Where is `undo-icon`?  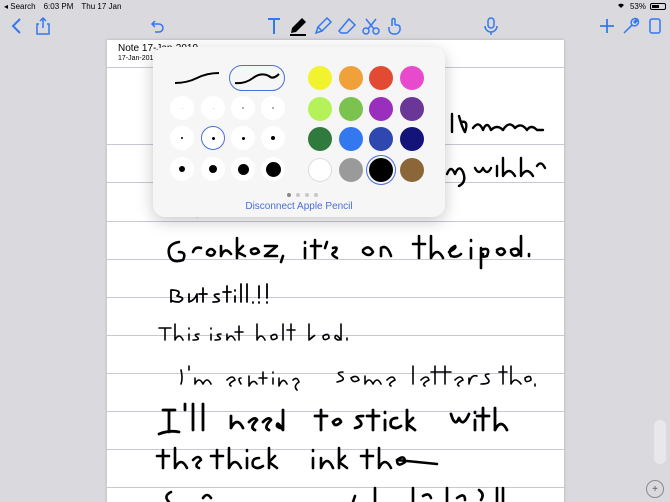 undo-icon is located at coordinates (157, 26).